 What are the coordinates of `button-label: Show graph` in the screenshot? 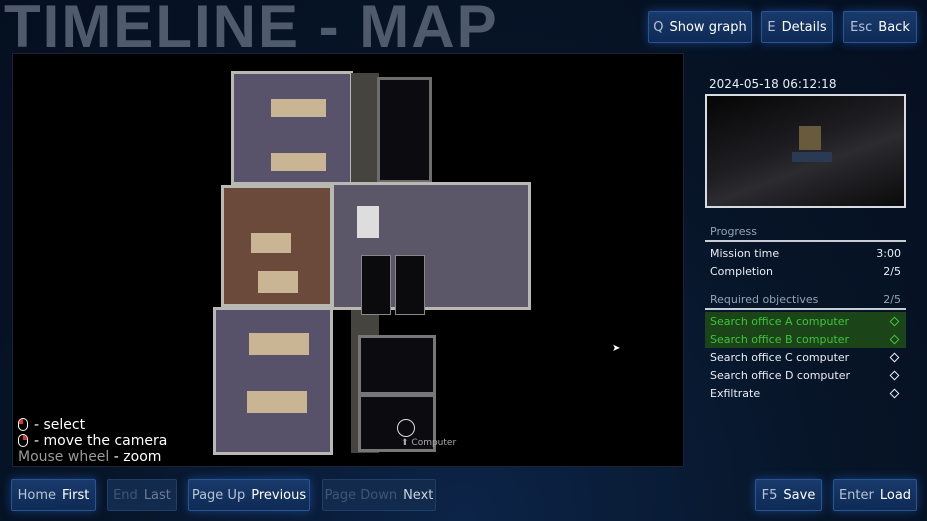 It's located at (708, 27).